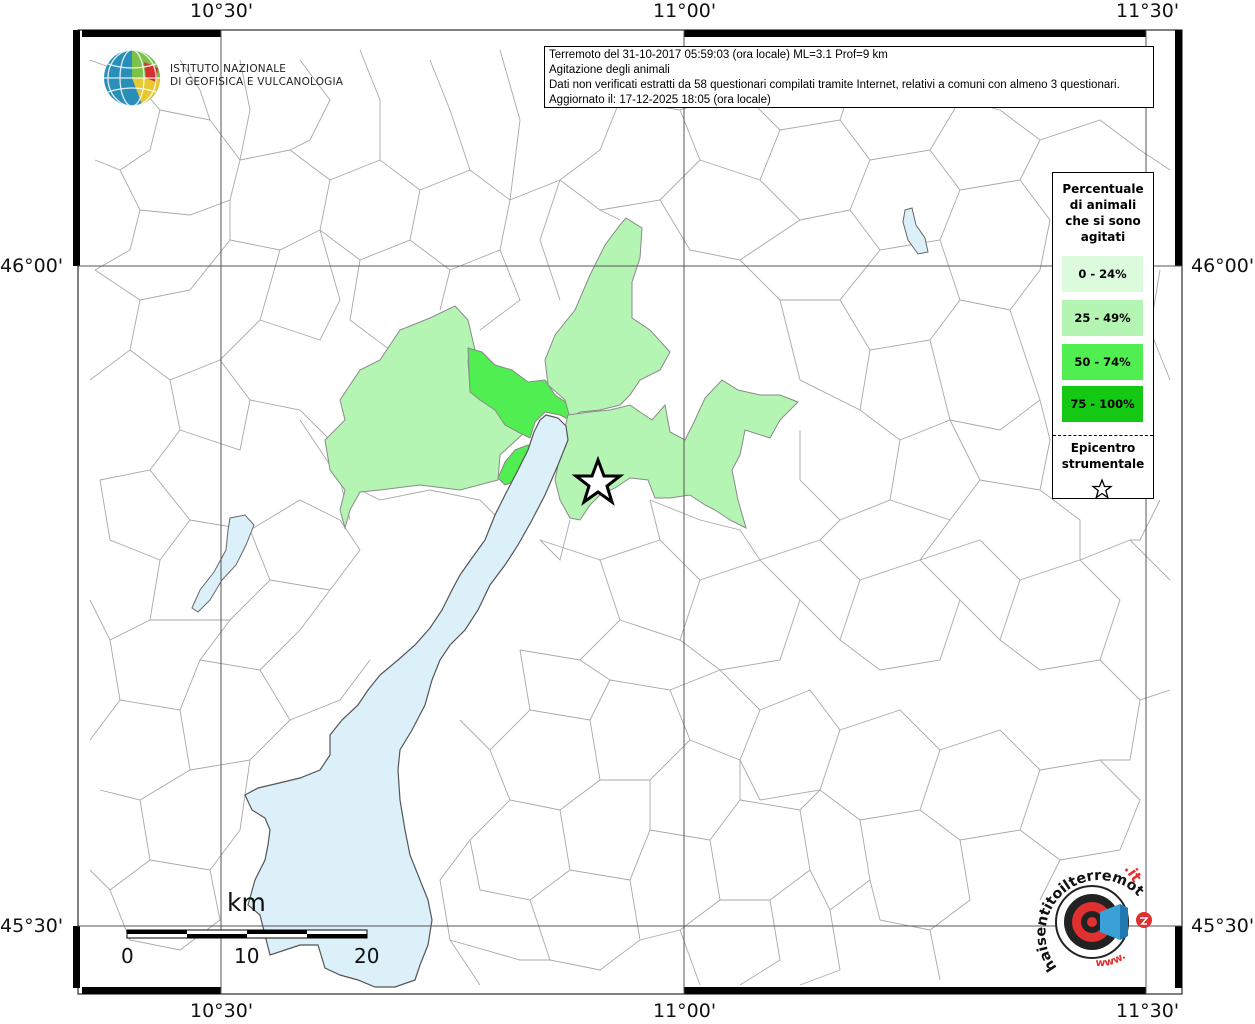  What do you see at coordinates (1148, 1011) in the screenshot?
I see `bottom-tick-1130: 11°30'` at bounding box center [1148, 1011].